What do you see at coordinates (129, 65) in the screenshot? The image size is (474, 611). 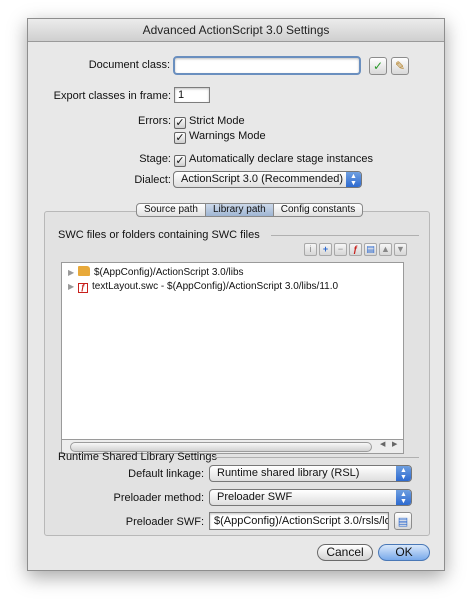 I see `document-class-label: Document class:` at bounding box center [129, 65].